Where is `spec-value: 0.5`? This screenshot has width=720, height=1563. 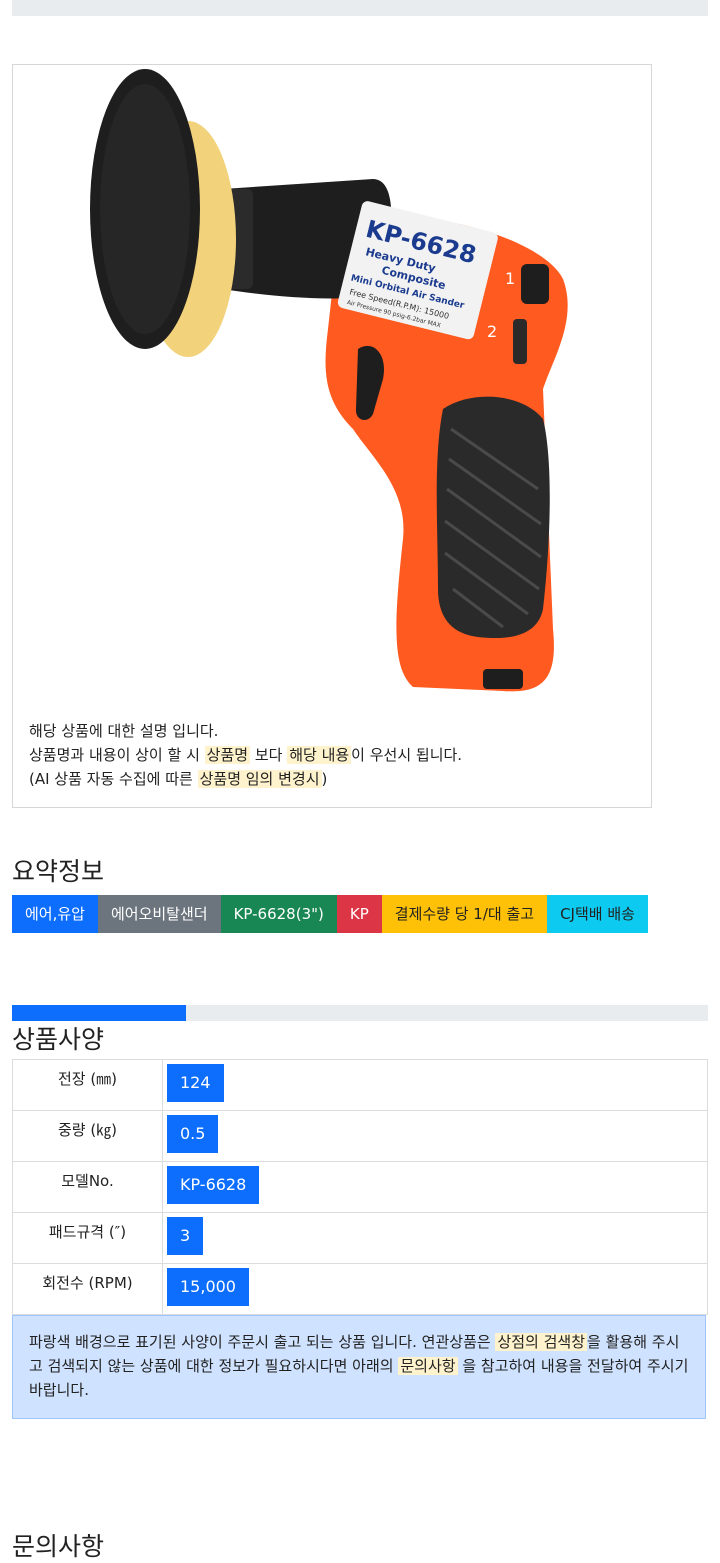
spec-value: 0.5 is located at coordinates (193, 1134).